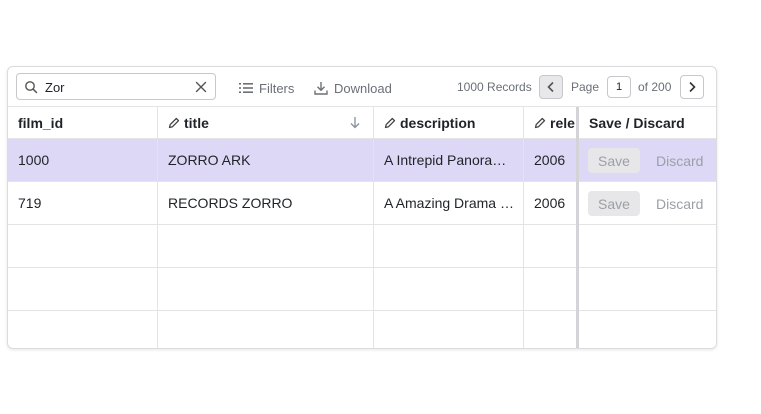 This screenshot has width=761, height=414. Describe the element at coordinates (83, 123) in the screenshot. I see `column-header-film-id: film_id` at that location.